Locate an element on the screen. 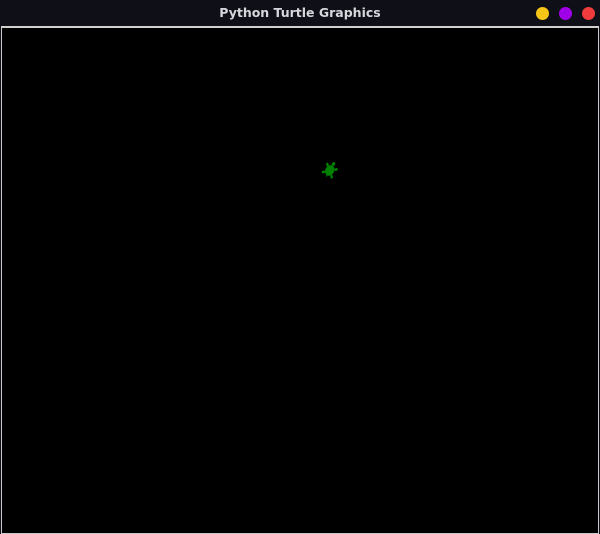 The image size is (600, 534). minimize-button is located at coordinates (542, 13).